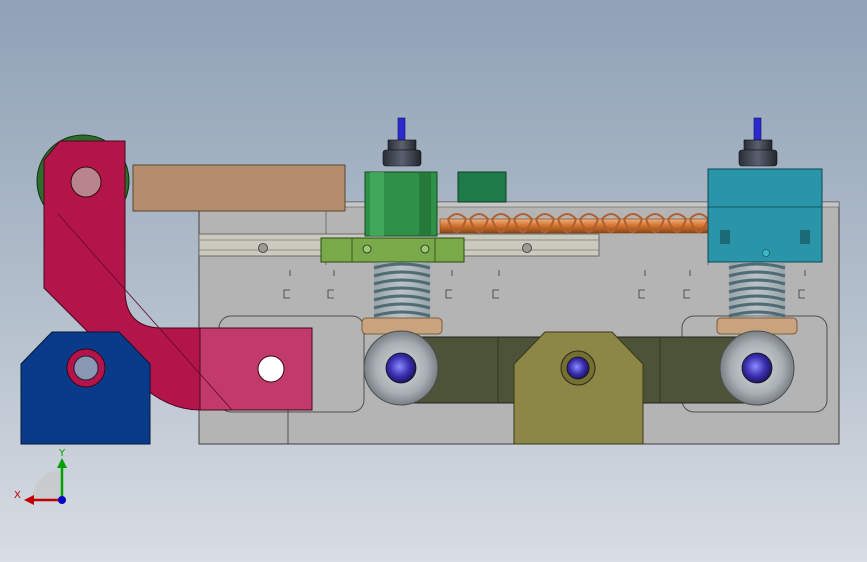  I want to click on y-axis-label: Y, so click(62, 453).